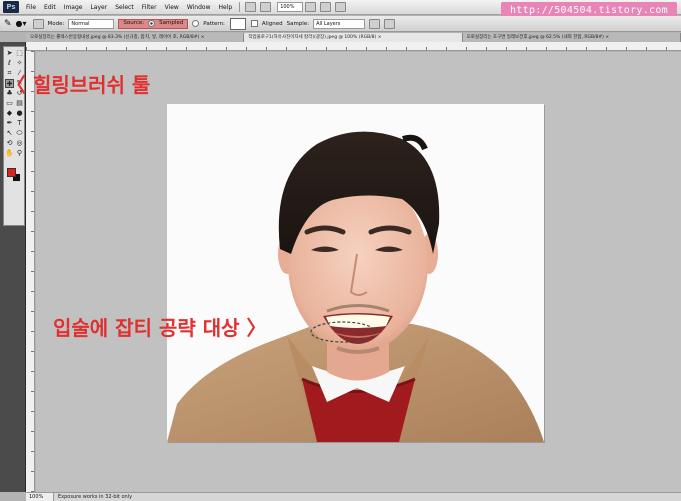 The height and width of the screenshot is (501, 681). I want to click on mini-bridge-icon, so click(266, 7).